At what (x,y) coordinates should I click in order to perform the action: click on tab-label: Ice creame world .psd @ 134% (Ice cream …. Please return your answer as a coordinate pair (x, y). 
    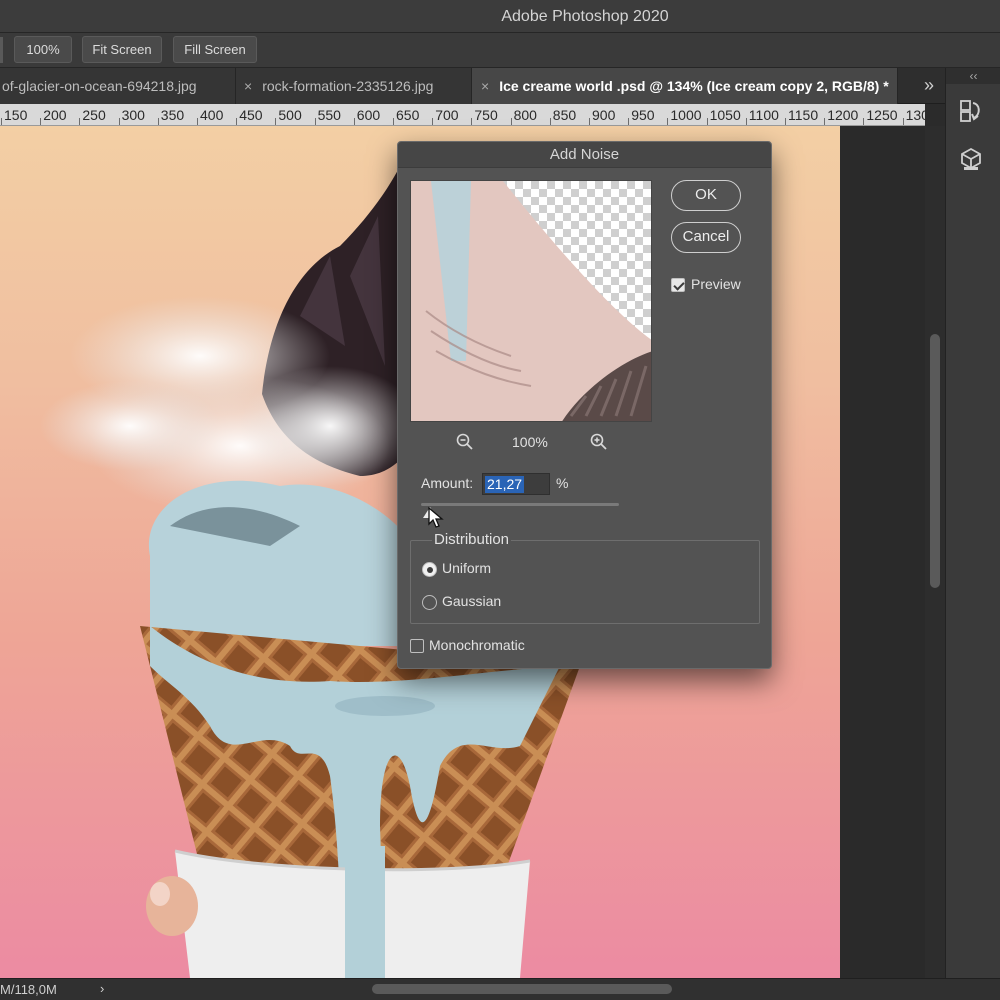
    Looking at the image, I should click on (694, 86).